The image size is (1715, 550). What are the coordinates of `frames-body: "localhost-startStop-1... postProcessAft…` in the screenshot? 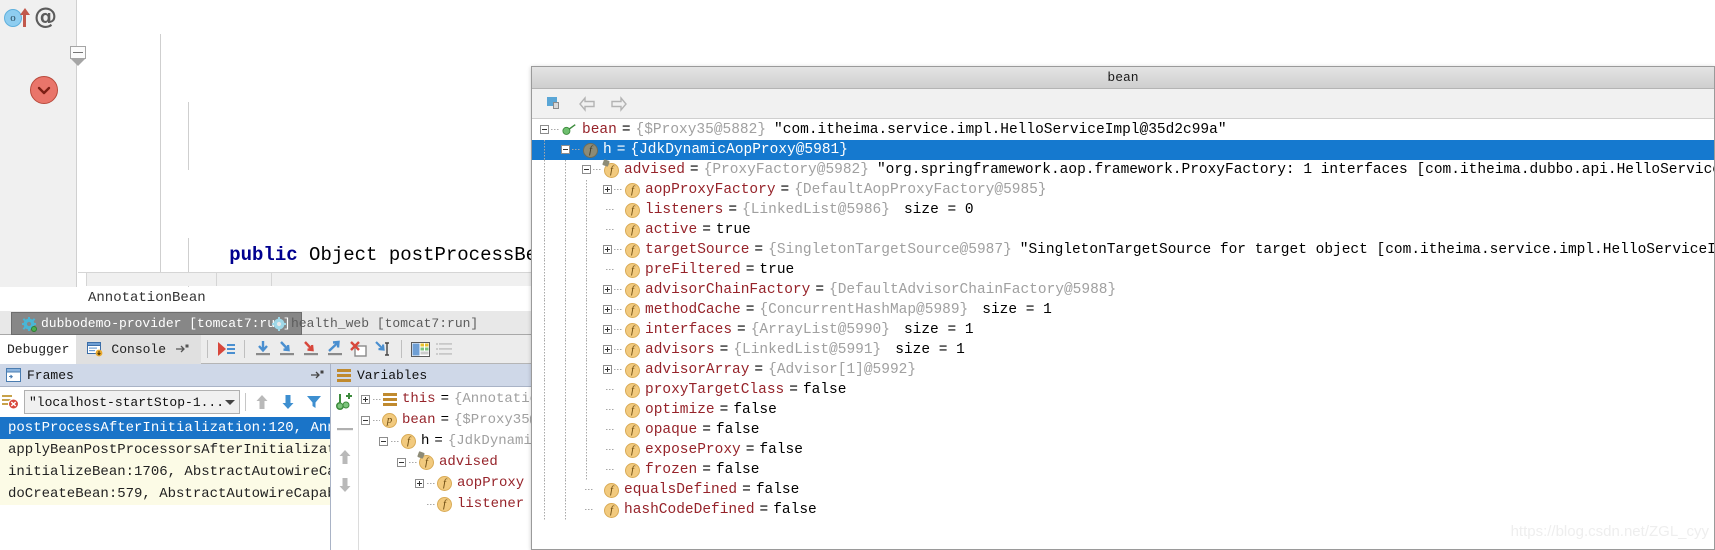 It's located at (165, 468).